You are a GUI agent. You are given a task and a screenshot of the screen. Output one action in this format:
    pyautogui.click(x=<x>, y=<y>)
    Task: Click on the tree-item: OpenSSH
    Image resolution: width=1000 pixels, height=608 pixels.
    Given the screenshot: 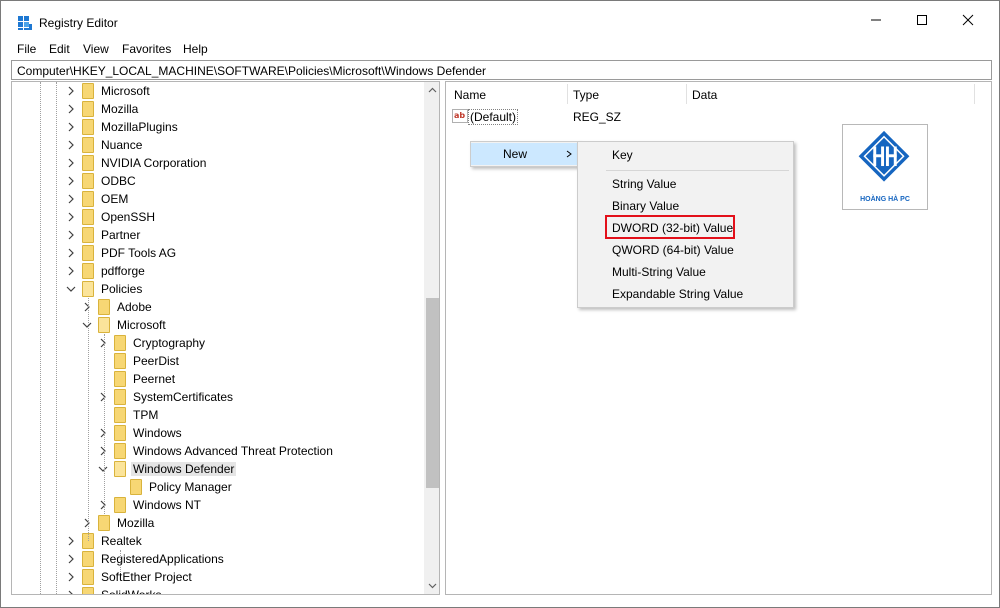 What is the action you would take?
    pyautogui.click(x=218, y=217)
    